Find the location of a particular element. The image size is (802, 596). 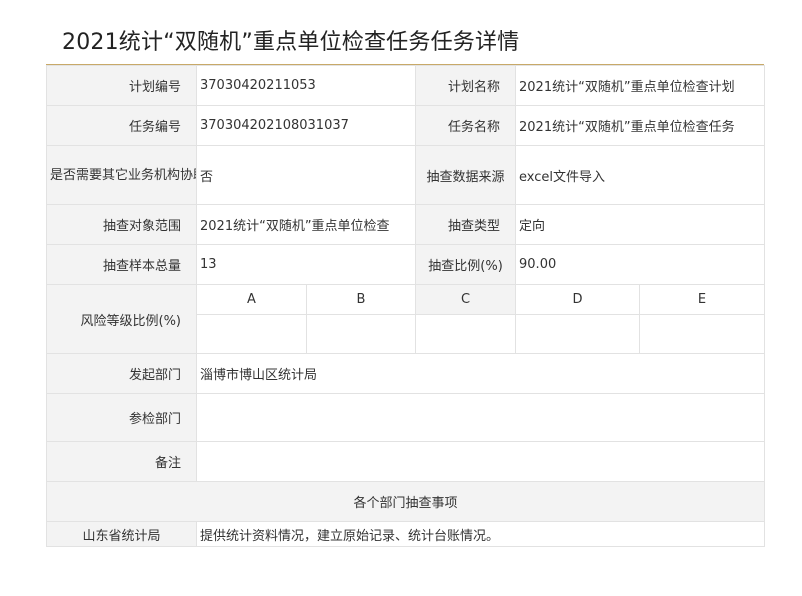

assist-label: 是否需要其它业务机构协助 is located at coordinates (121, 175).